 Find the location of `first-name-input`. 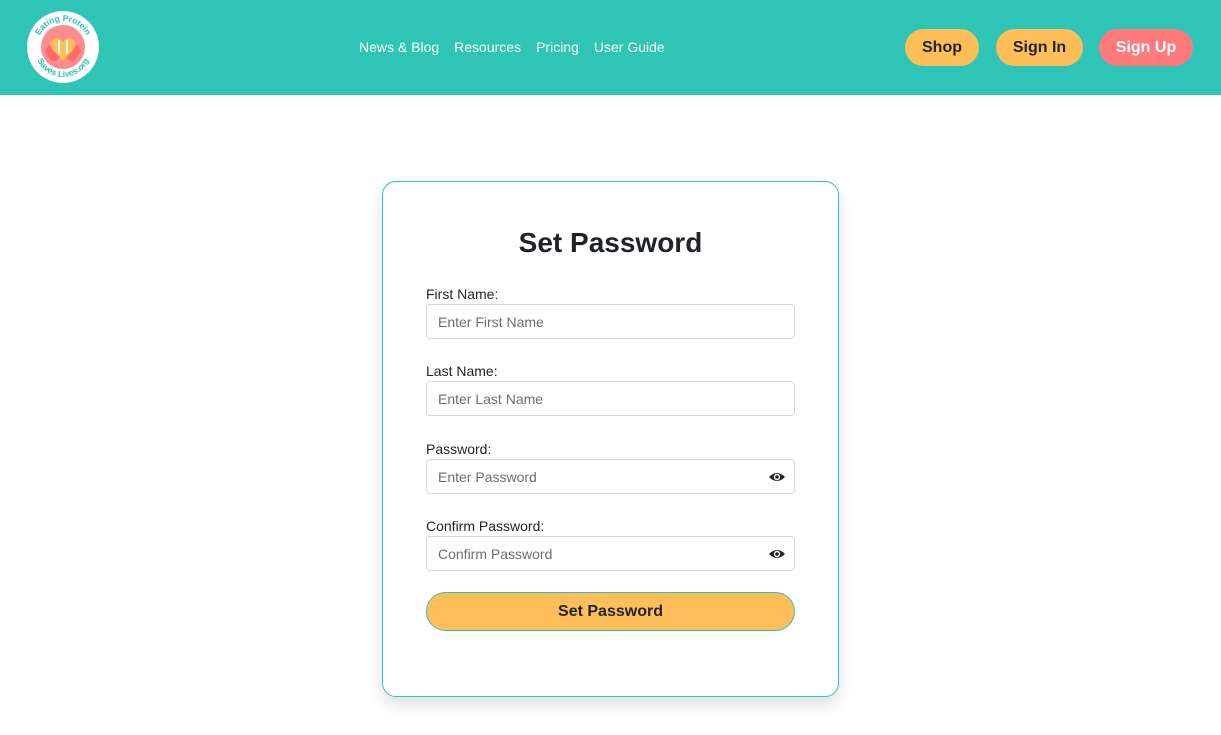

first-name-input is located at coordinates (610, 321).